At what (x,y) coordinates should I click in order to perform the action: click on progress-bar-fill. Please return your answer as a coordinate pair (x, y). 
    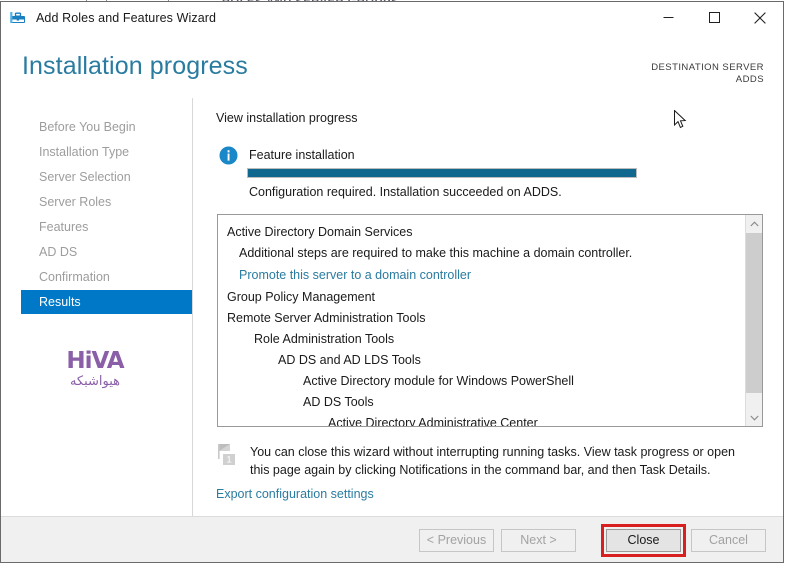
    Looking at the image, I should click on (442, 173).